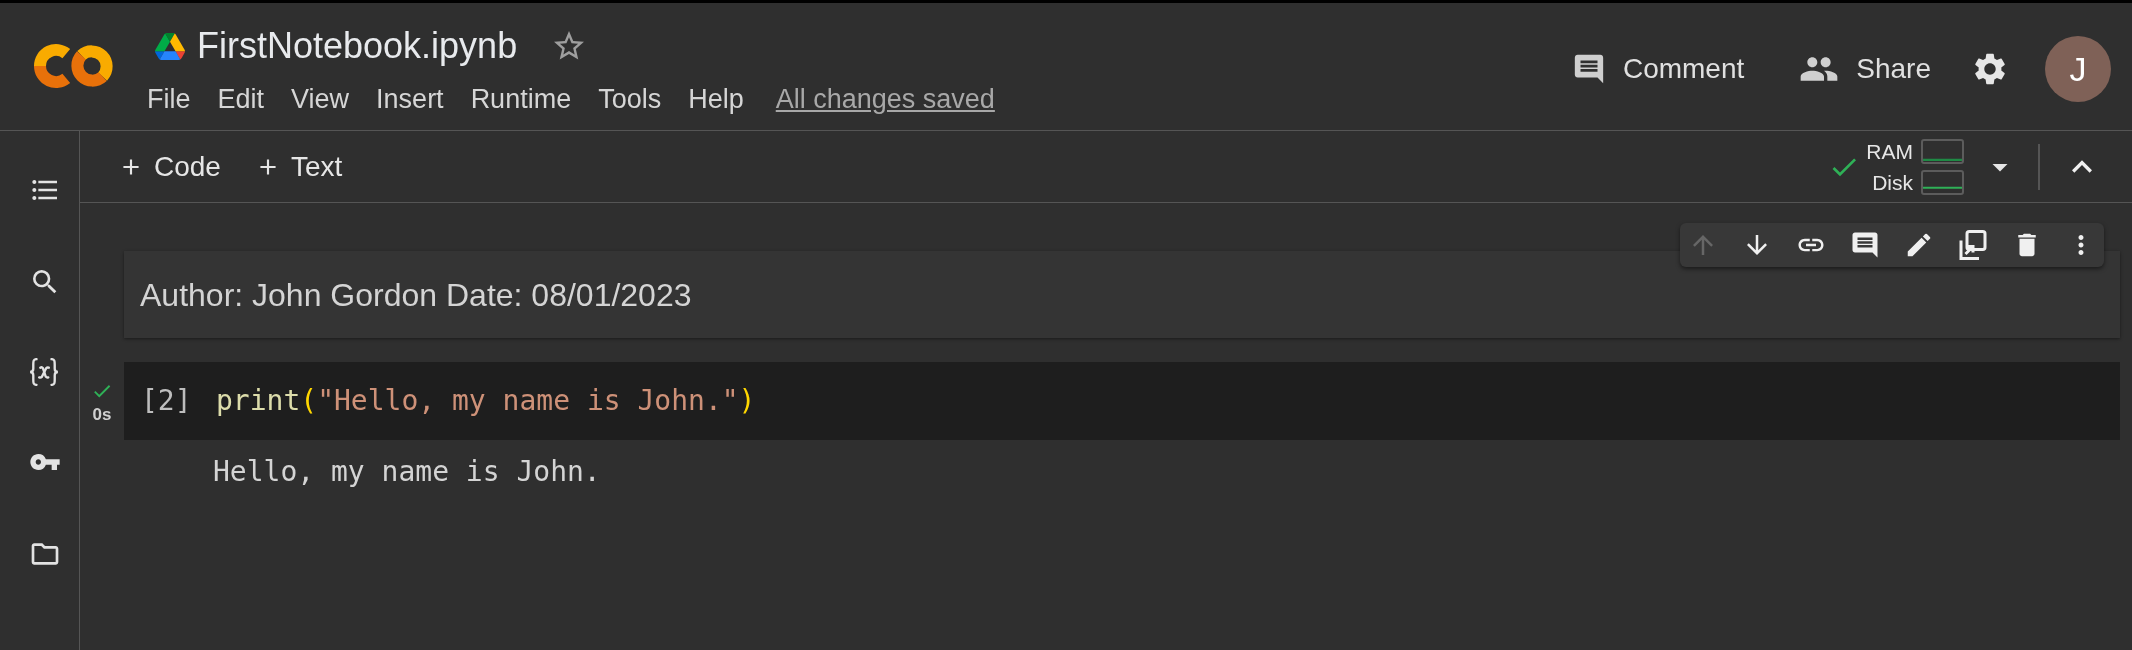 The height and width of the screenshot is (650, 2132). Describe the element at coordinates (716, 99) in the screenshot. I see `menu-item: Help` at that location.